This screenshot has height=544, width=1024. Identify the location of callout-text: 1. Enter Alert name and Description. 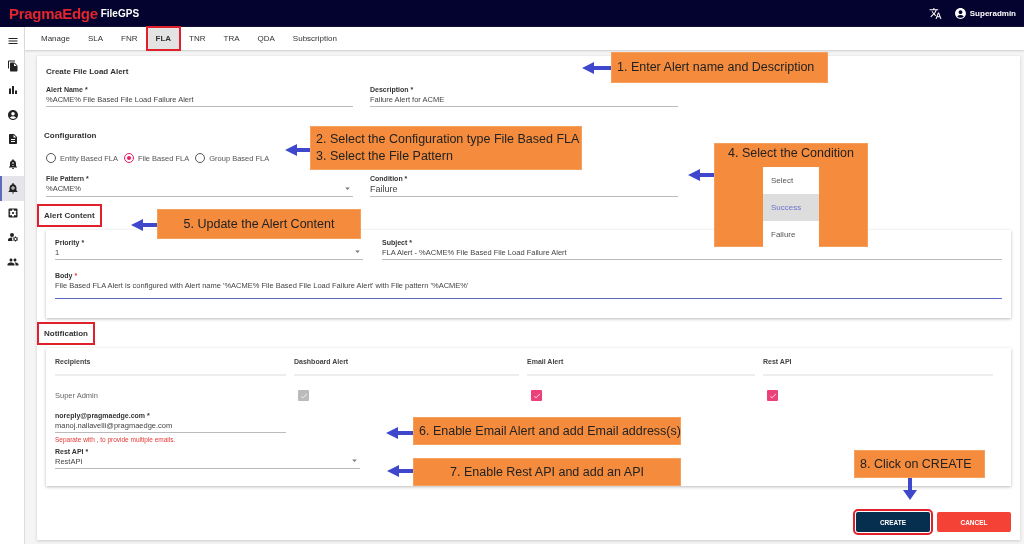
(716, 67).